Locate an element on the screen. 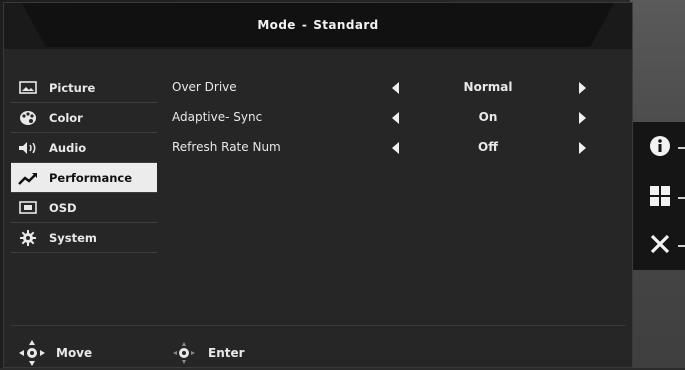  setting-row-adaptive-sync: Adaptive- Sync On is located at coordinates (392, 120).